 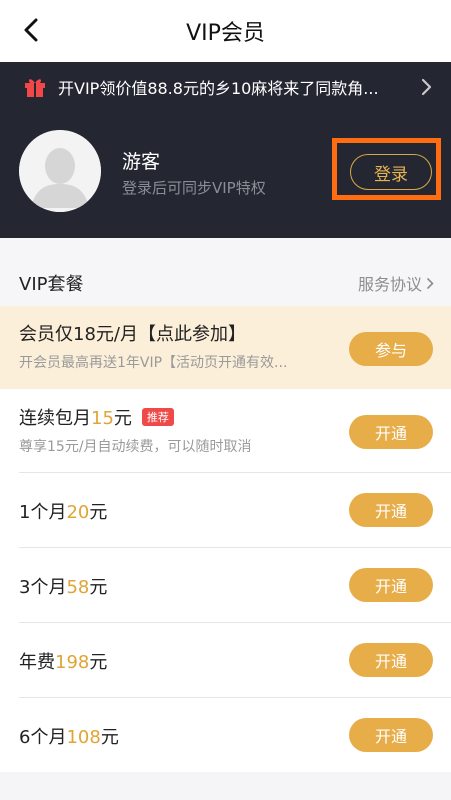 What do you see at coordinates (132, 334) in the screenshot?
I see `plan-title: 会员仅18元/月【点此参加】` at bounding box center [132, 334].